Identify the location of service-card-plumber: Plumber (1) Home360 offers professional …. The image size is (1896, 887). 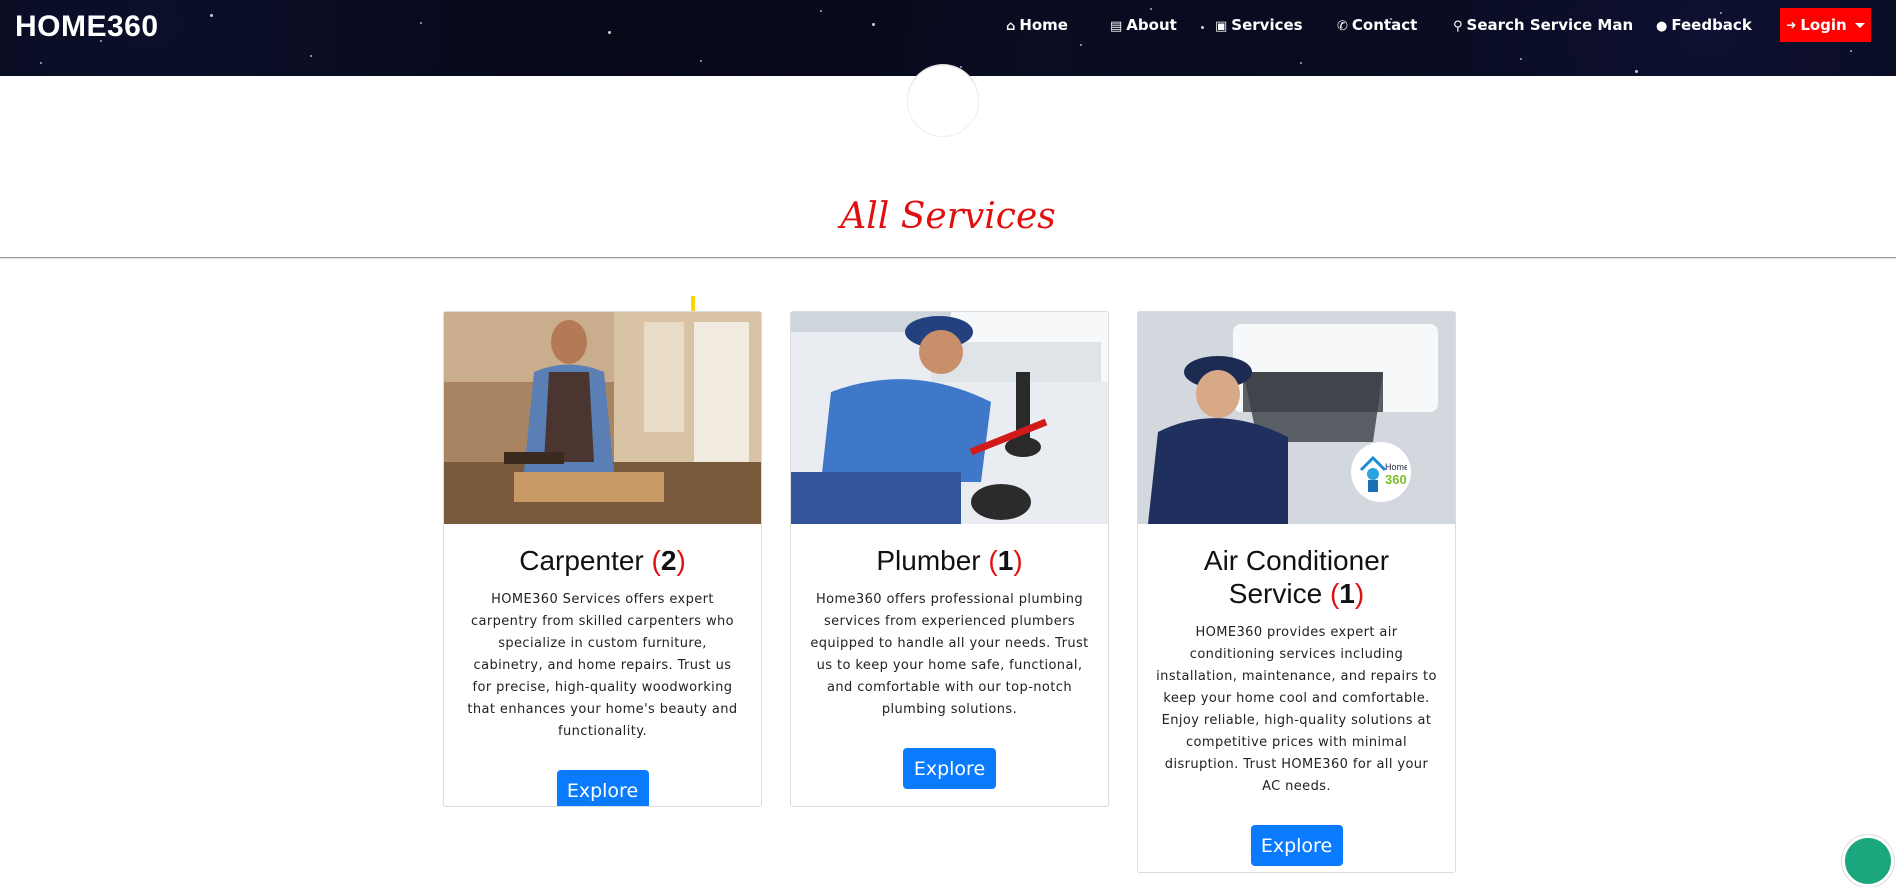
(949, 559).